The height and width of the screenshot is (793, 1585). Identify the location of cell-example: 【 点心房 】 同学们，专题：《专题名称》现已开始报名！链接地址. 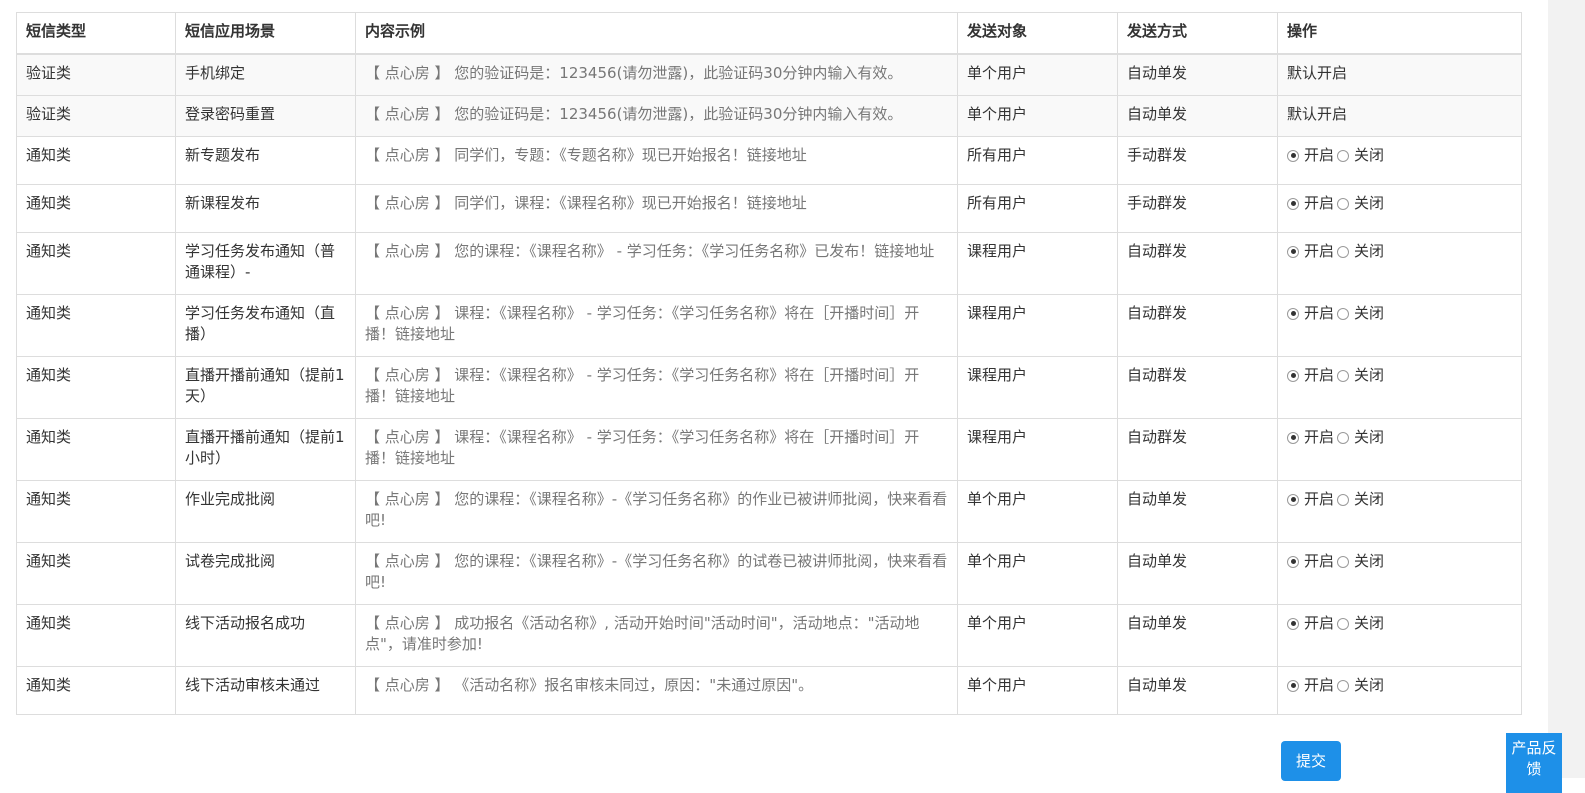
(656, 160).